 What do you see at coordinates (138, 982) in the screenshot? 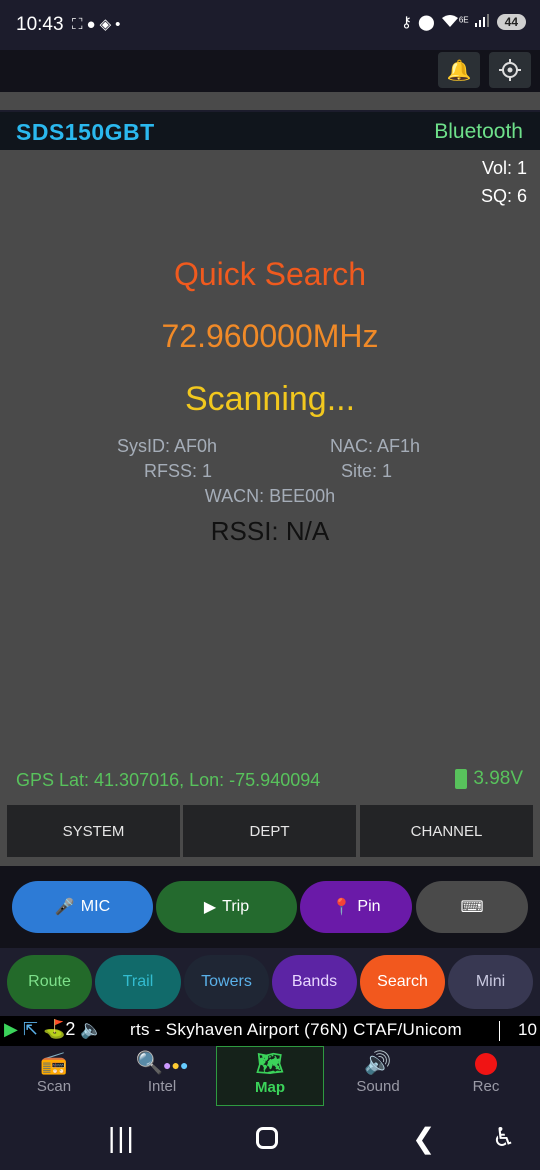
I see `trail-button: Trail` at bounding box center [138, 982].